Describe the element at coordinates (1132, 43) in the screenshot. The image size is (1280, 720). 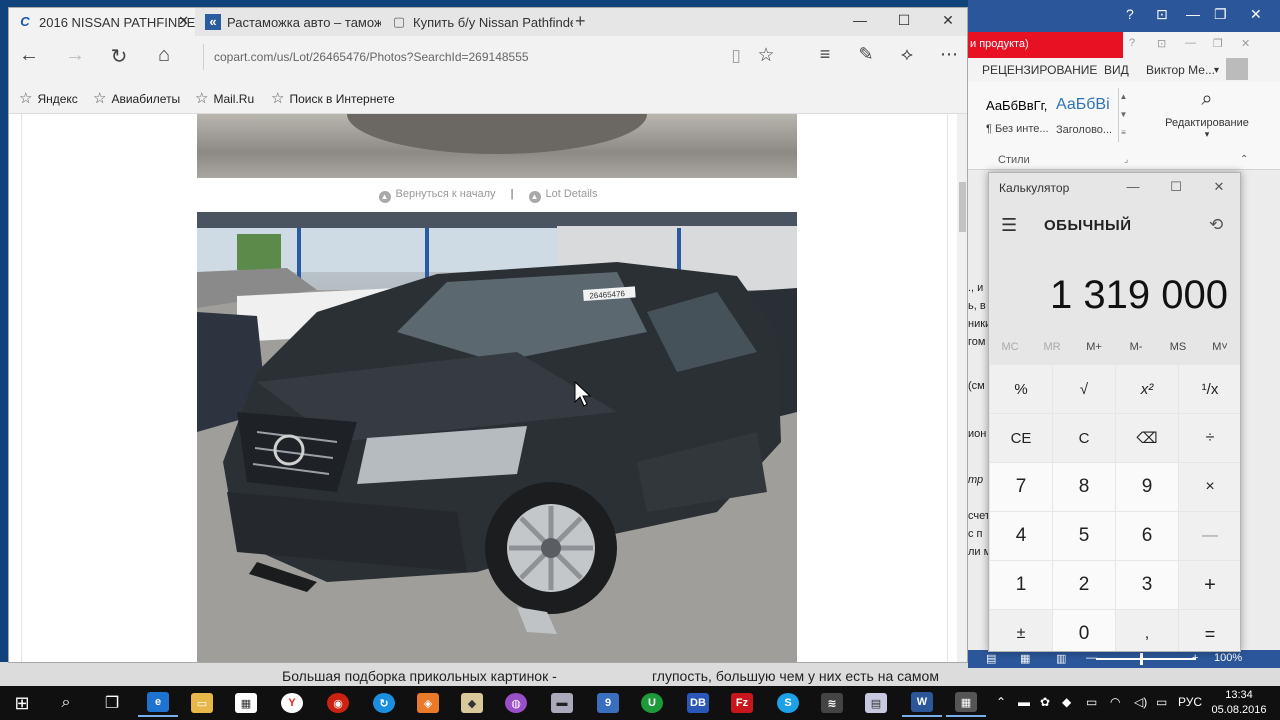
I see `inner-help-icon: ?` at that location.